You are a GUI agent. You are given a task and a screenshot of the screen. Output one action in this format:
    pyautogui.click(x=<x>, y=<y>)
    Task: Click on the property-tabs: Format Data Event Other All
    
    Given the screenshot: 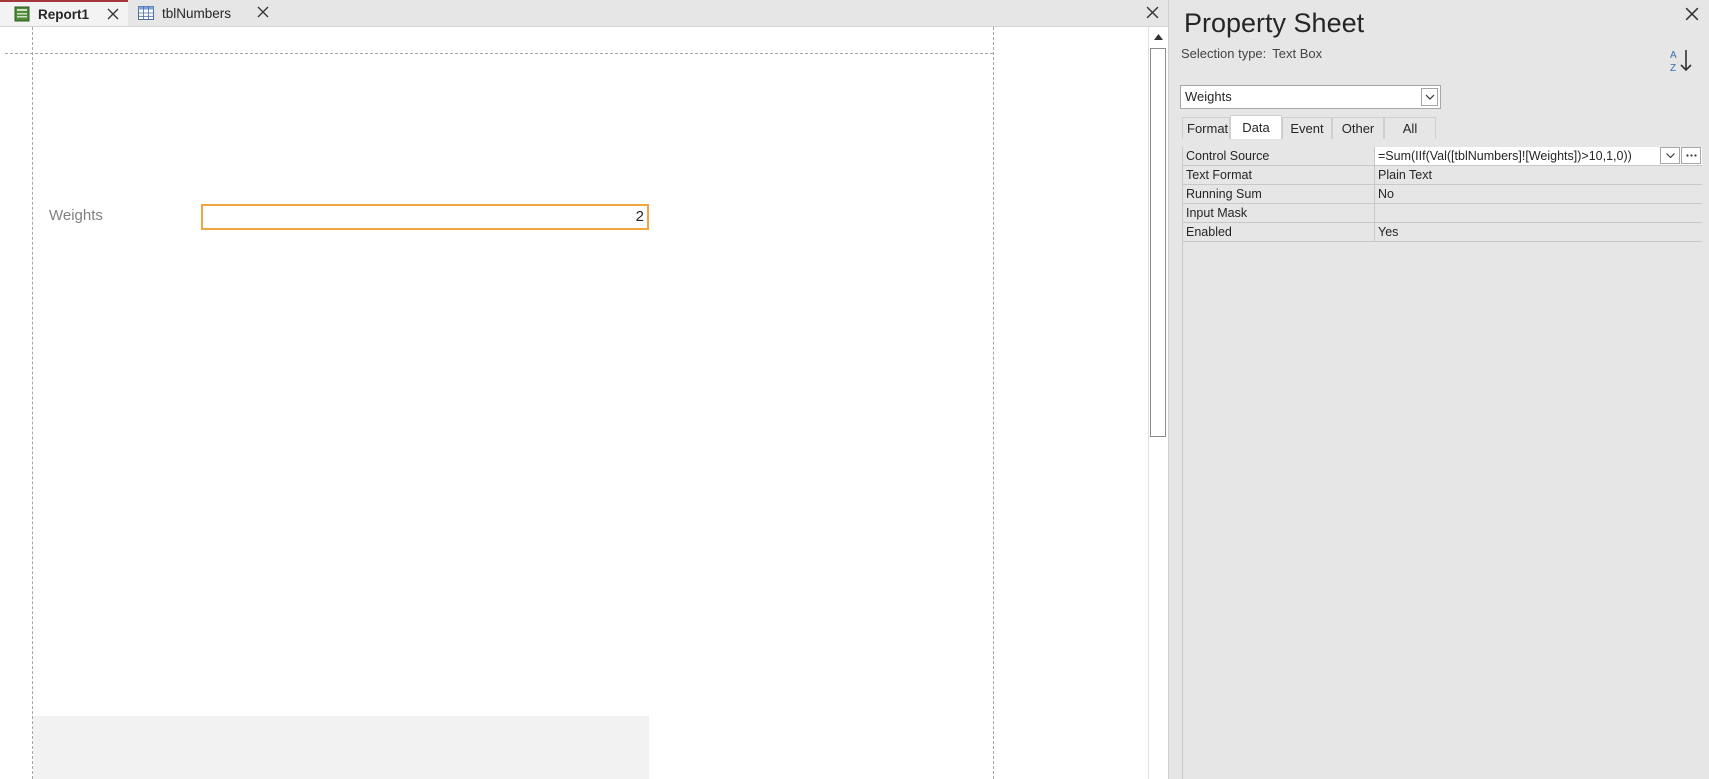 What is the action you would take?
    pyautogui.click(x=1309, y=127)
    